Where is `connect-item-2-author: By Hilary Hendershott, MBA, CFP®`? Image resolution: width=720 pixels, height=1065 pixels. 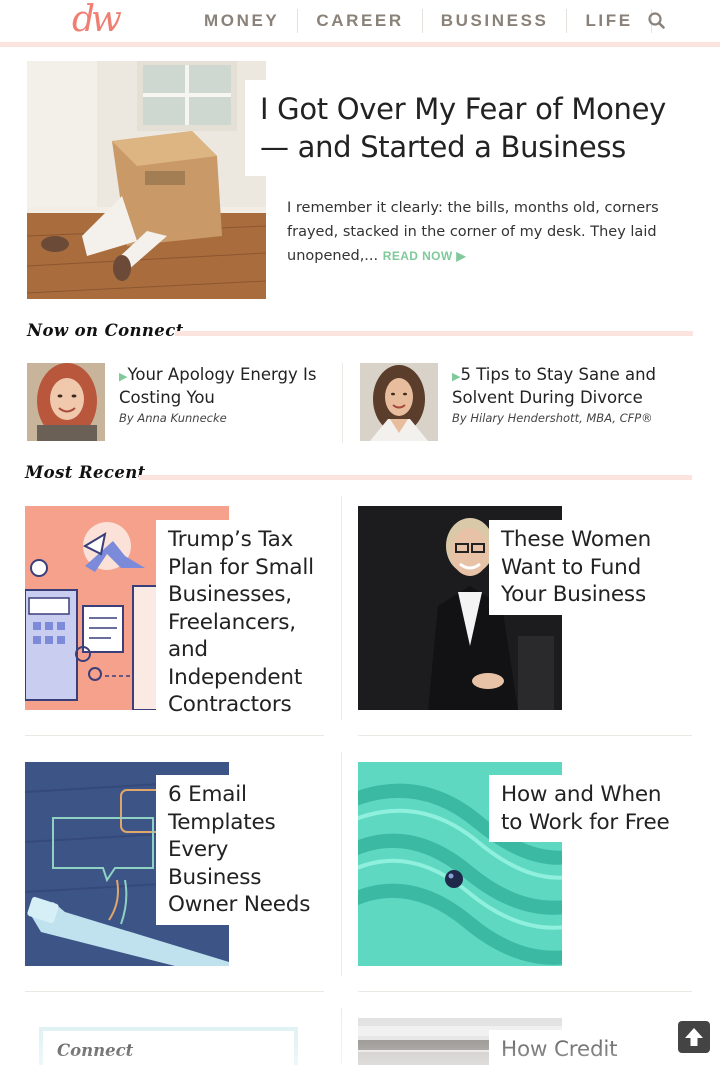 connect-item-2-author: By Hilary Hendershott, MBA, CFP® is located at coordinates (552, 418).